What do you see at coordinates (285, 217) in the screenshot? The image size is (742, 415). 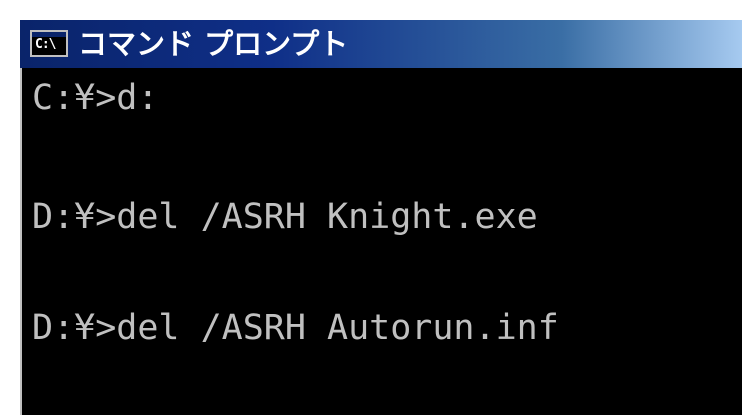 I see `console-line-3: D:¥>del /ASRH Knight.exe` at bounding box center [285, 217].